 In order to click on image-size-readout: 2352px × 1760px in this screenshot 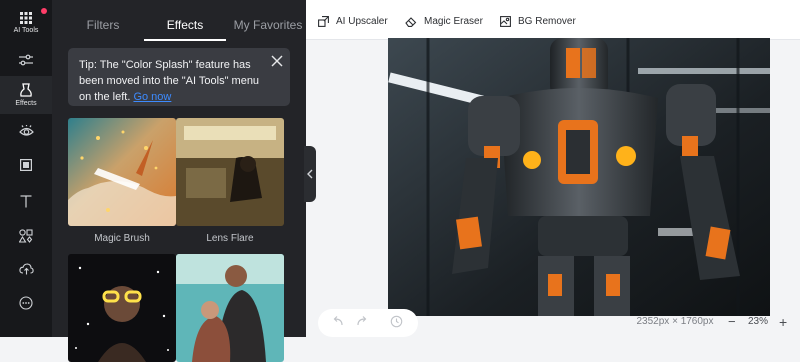, I will do `click(675, 321)`.